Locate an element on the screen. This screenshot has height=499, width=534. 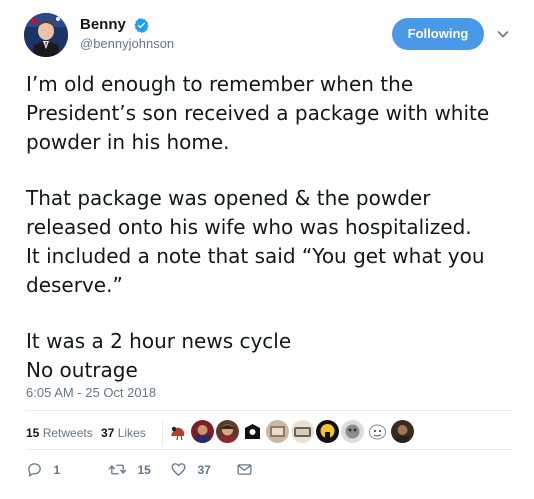
tweet-line: powder in his home. is located at coordinates (128, 142).